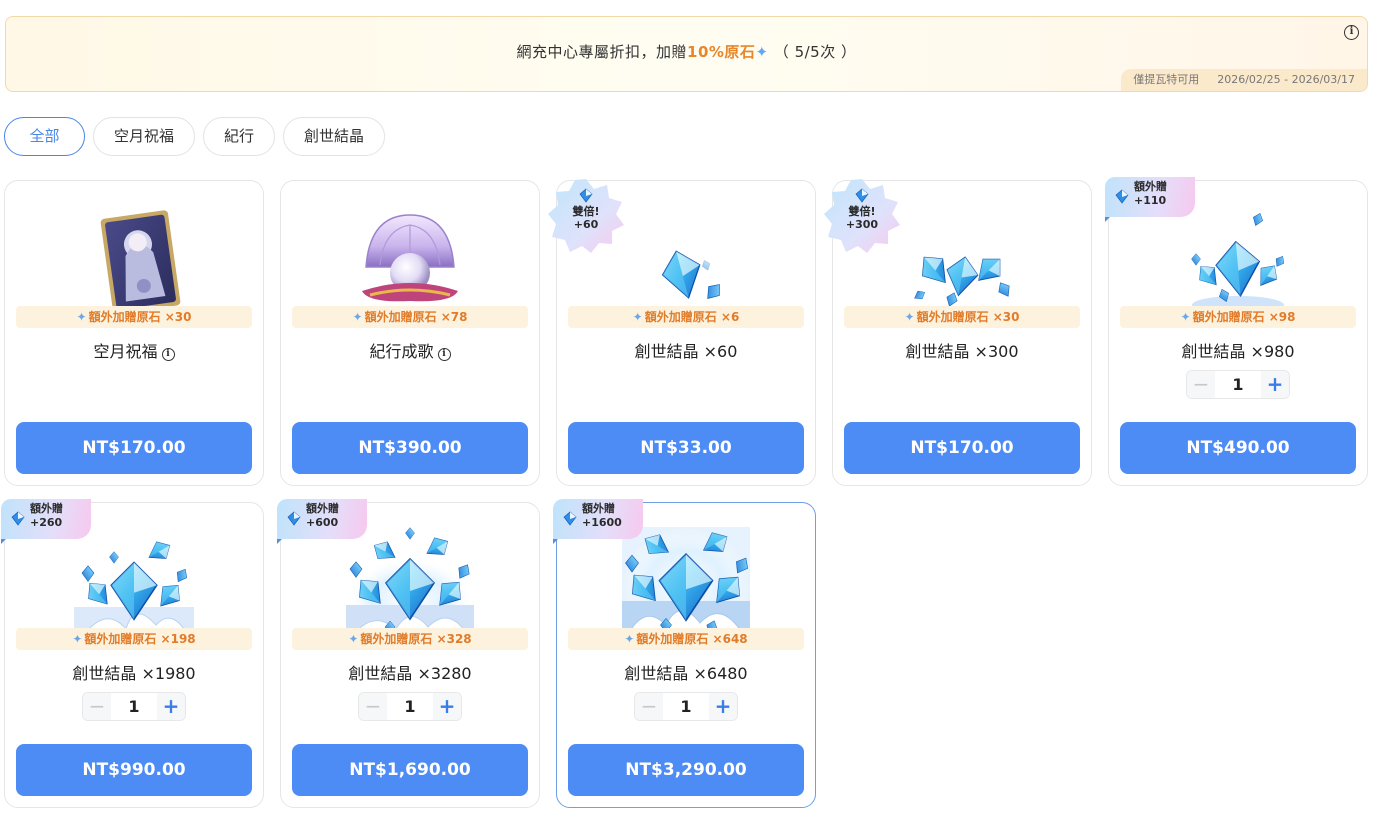 This screenshot has width=1399, height=831. I want to click on product-title: 創世結晶 ×300, so click(962, 350).